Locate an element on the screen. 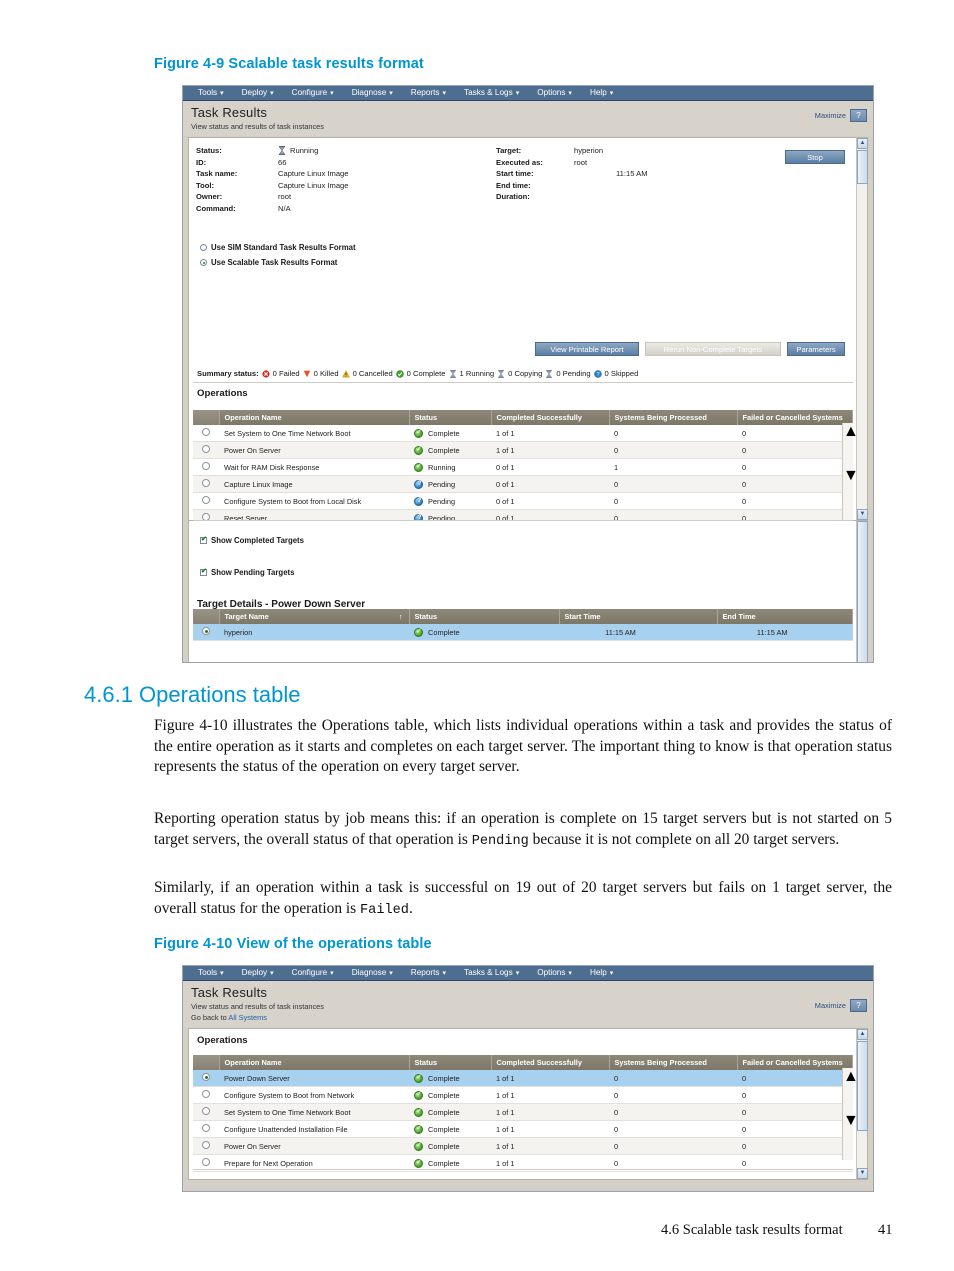  operations-table-scrollbar-fig2: ▲ ▼ is located at coordinates (850, 1114).